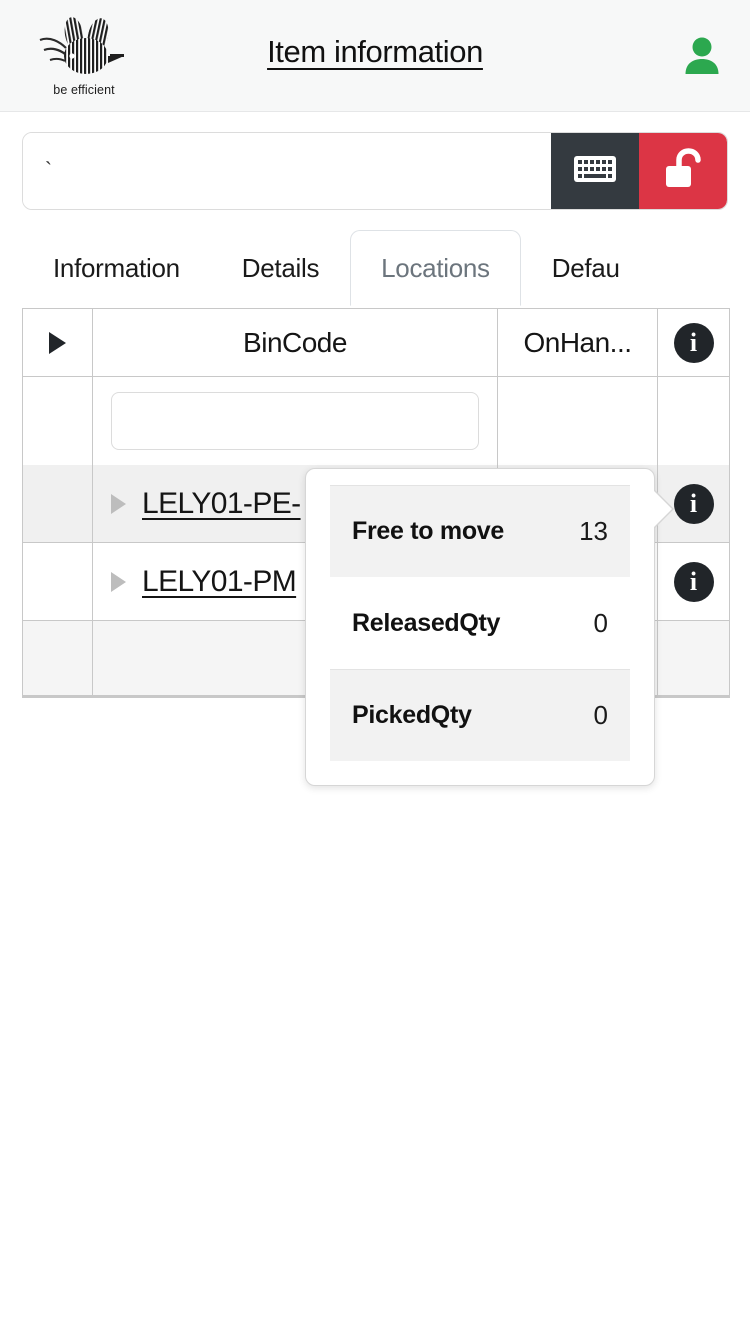 Image resolution: width=750 pixels, height=1334 pixels. What do you see at coordinates (412, 715) in the screenshot?
I see `popover-label: PickedQty` at bounding box center [412, 715].